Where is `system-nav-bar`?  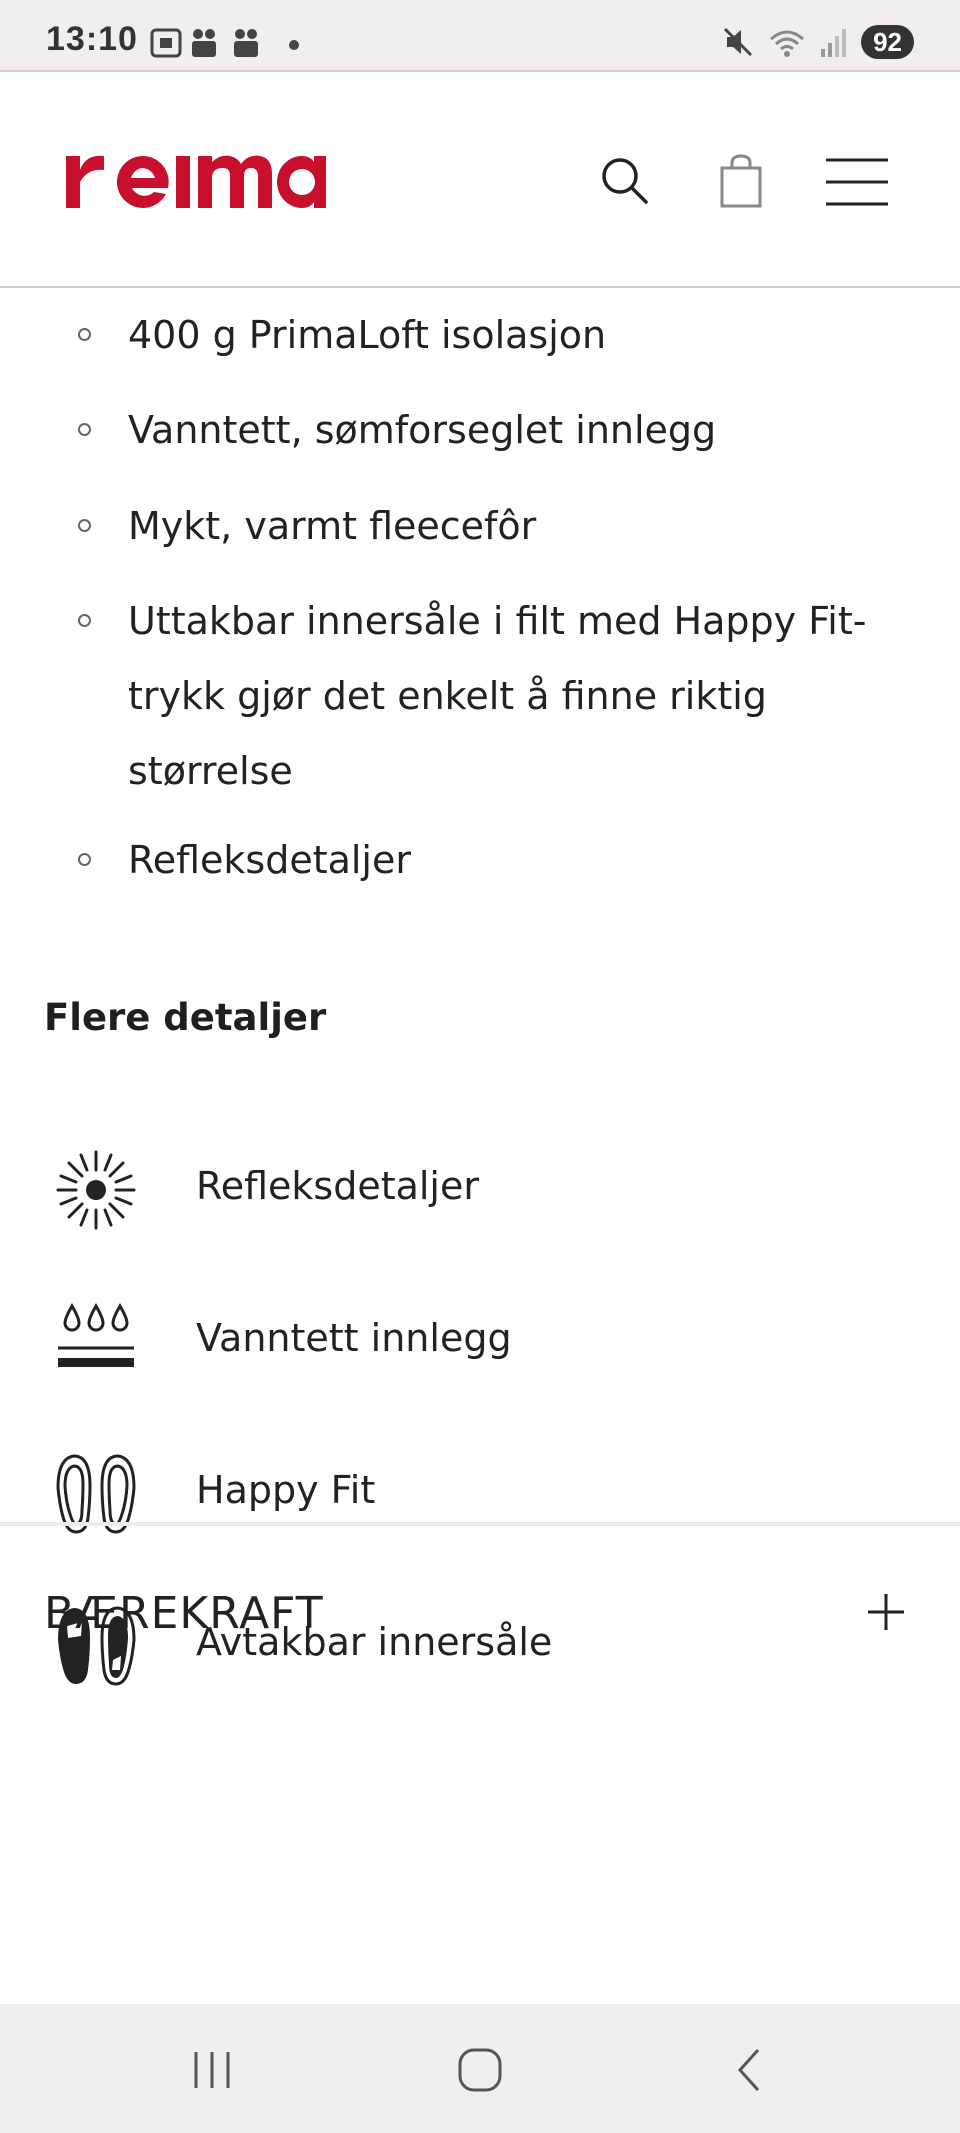
system-nav-bar is located at coordinates (480, 2068).